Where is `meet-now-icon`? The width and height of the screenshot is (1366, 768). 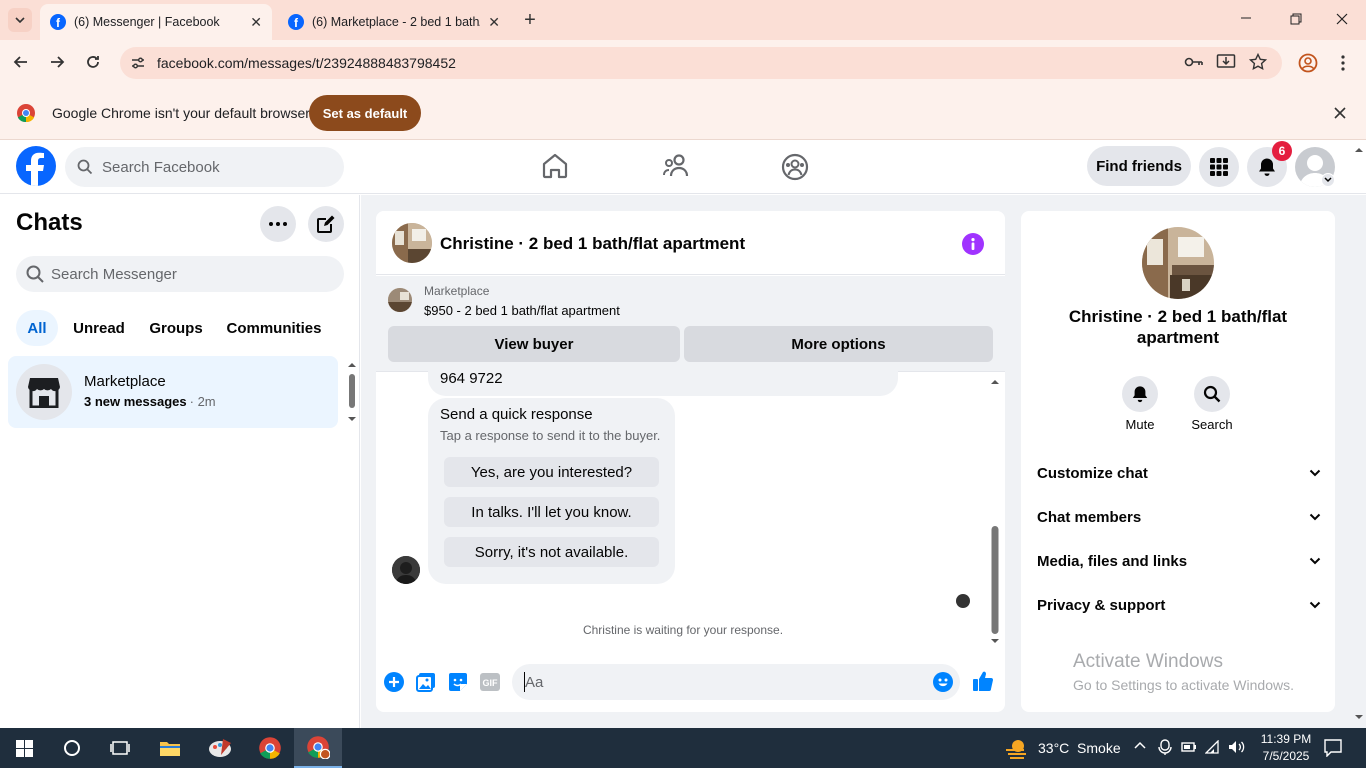 meet-now-icon is located at coordinates (1165, 747).